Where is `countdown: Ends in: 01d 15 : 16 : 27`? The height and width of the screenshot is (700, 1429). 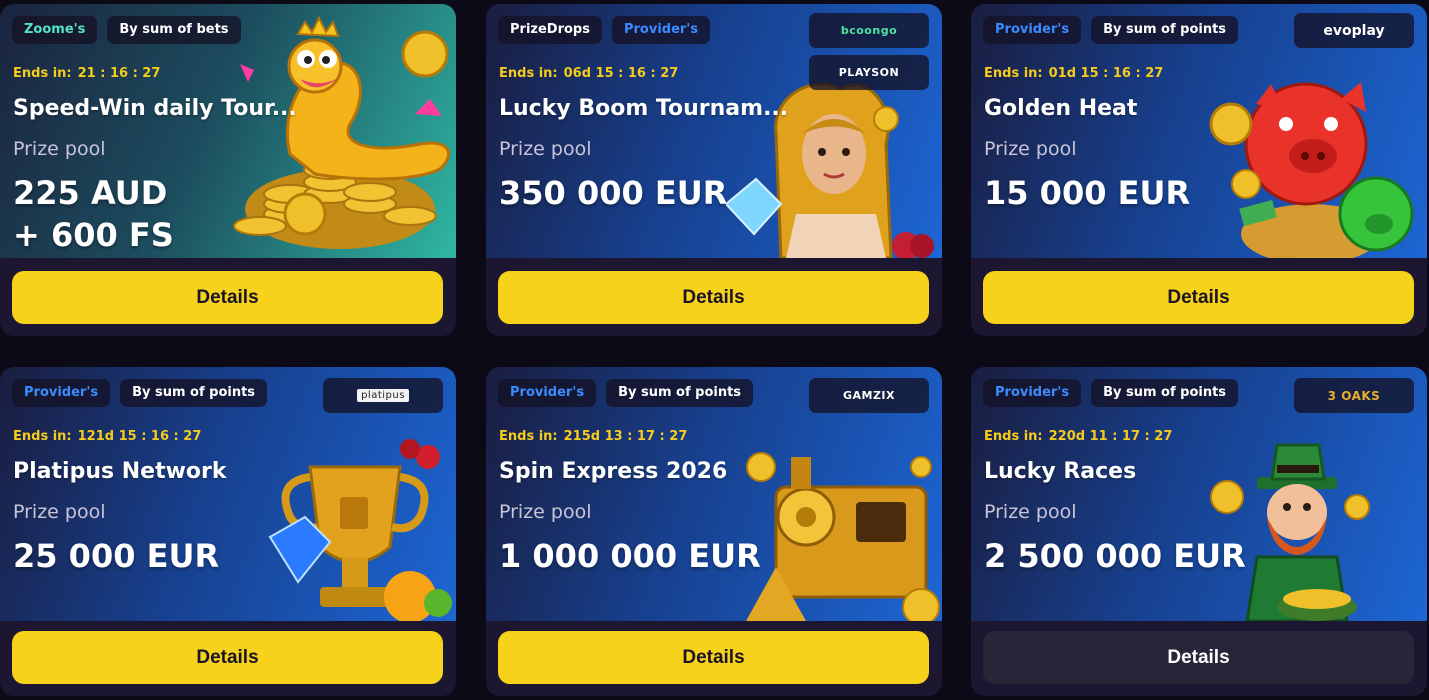
countdown: Ends in: 01d 15 : 16 : 27 is located at coordinates (1073, 73).